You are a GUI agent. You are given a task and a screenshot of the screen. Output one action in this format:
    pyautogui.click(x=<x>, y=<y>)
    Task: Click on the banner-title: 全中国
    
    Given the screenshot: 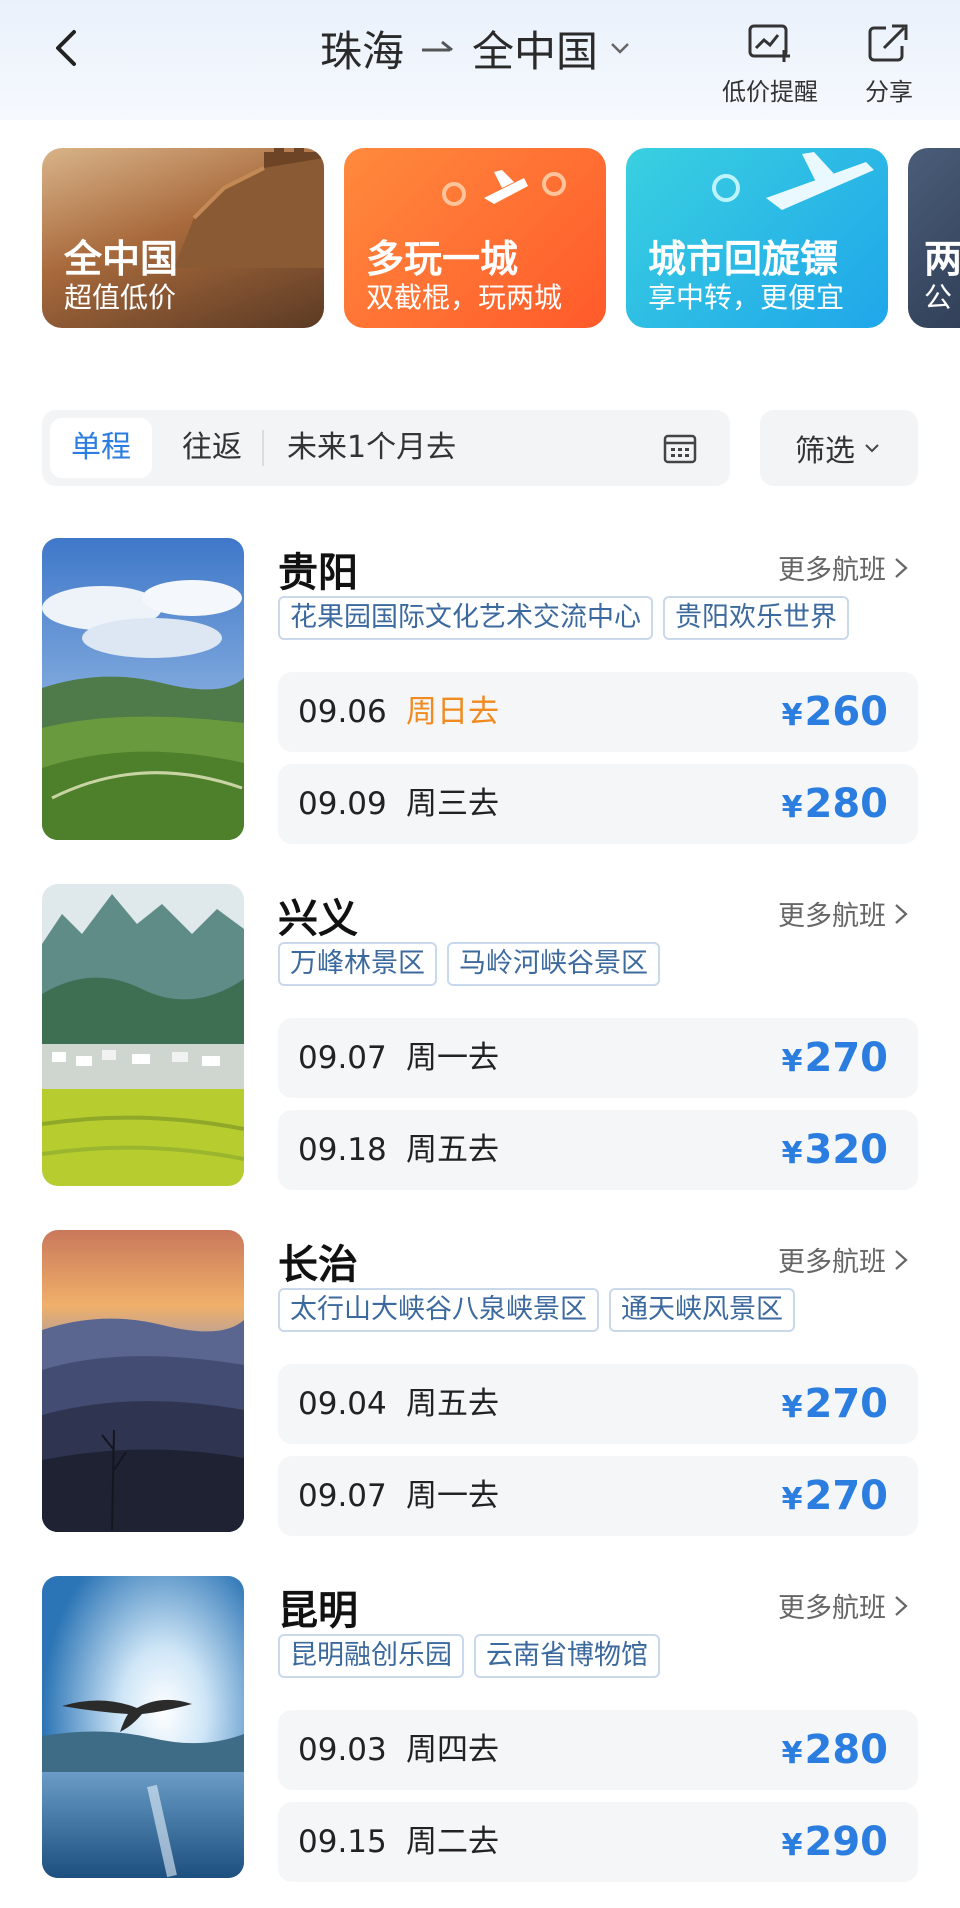 What is the action you would take?
    pyautogui.click(x=121, y=259)
    